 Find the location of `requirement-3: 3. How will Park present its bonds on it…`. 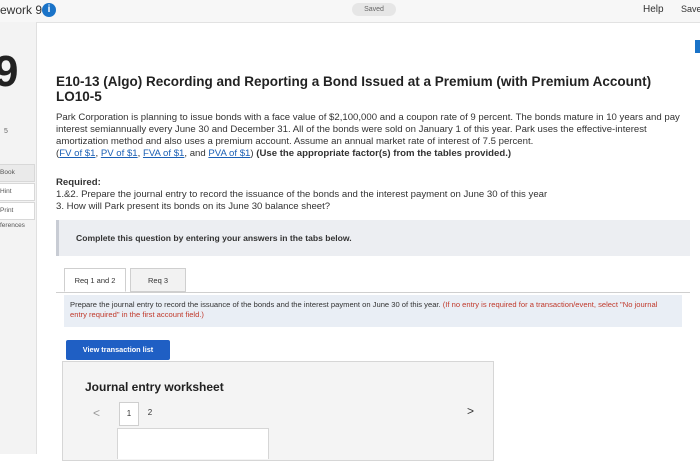

requirement-3: 3. How will Park present its bonds on it… is located at coordinates (193, 206).